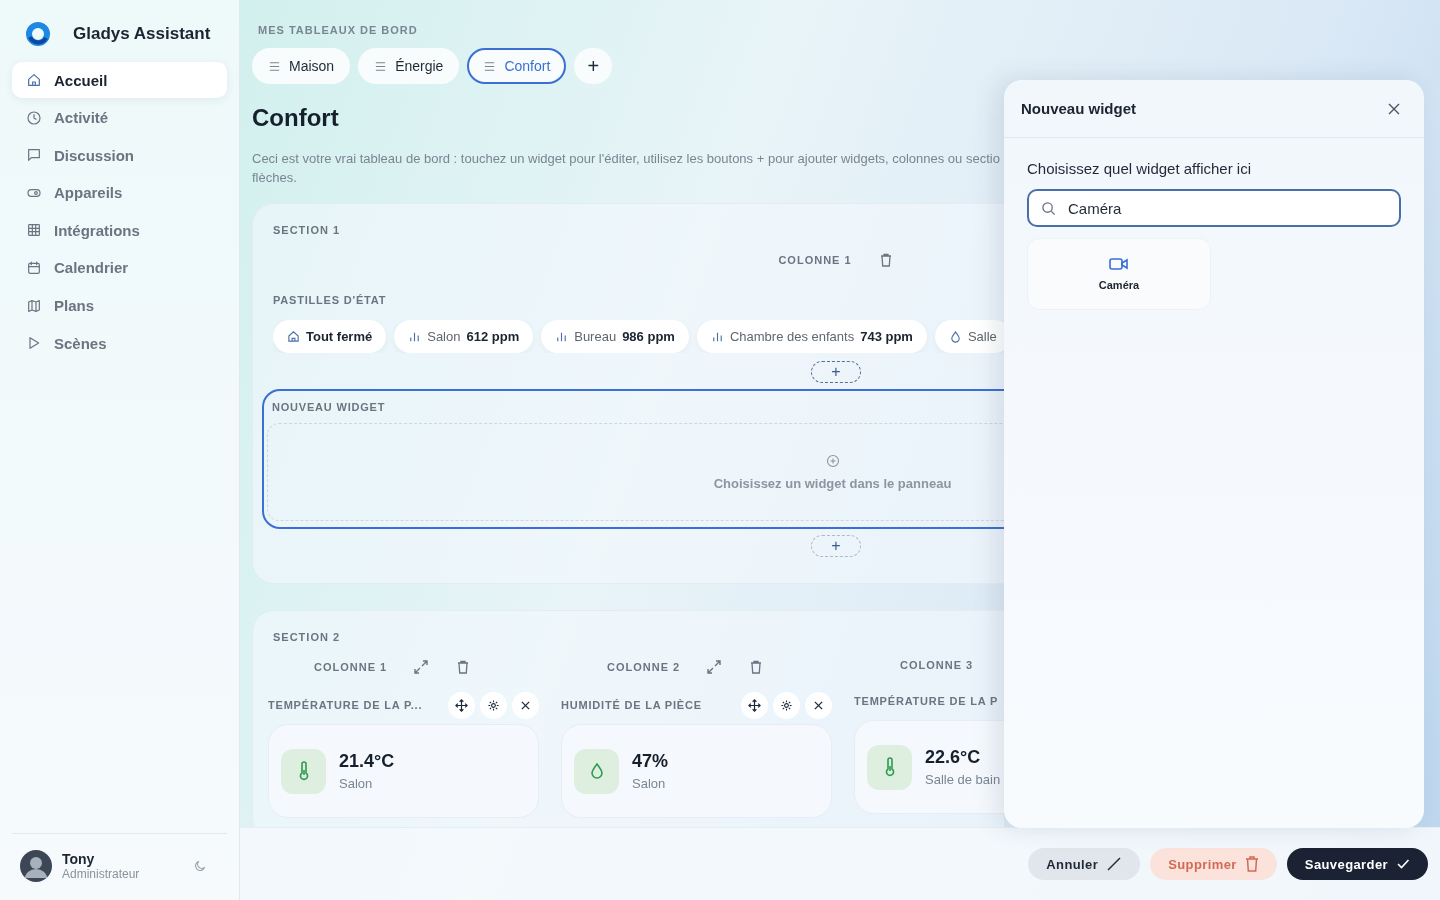 The width and height of the screenshot is (1440, 900). What do you see at coordinates (626, 168) in the screenshot?
I see `dashboard-description: Ceci est votre vrai tableau de bord : touchez un widget pour l'éditer, utilisez les boutons + pour ajouter widgets, colonnes ou sectio flèches.` at bounding box center [626, 168].